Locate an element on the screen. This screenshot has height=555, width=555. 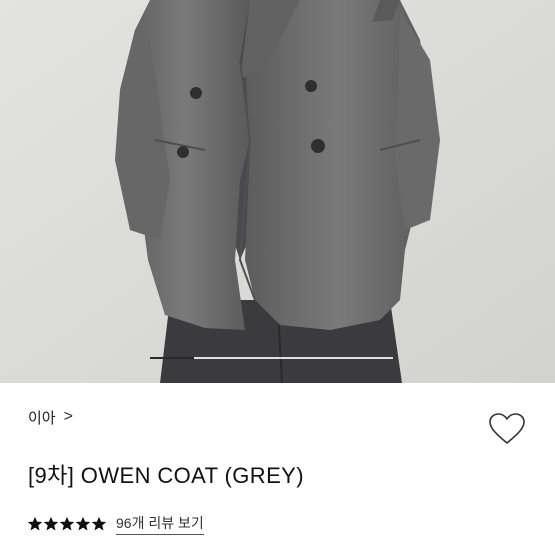
brand-link: 이아 > is located at coordinates (50, 417).